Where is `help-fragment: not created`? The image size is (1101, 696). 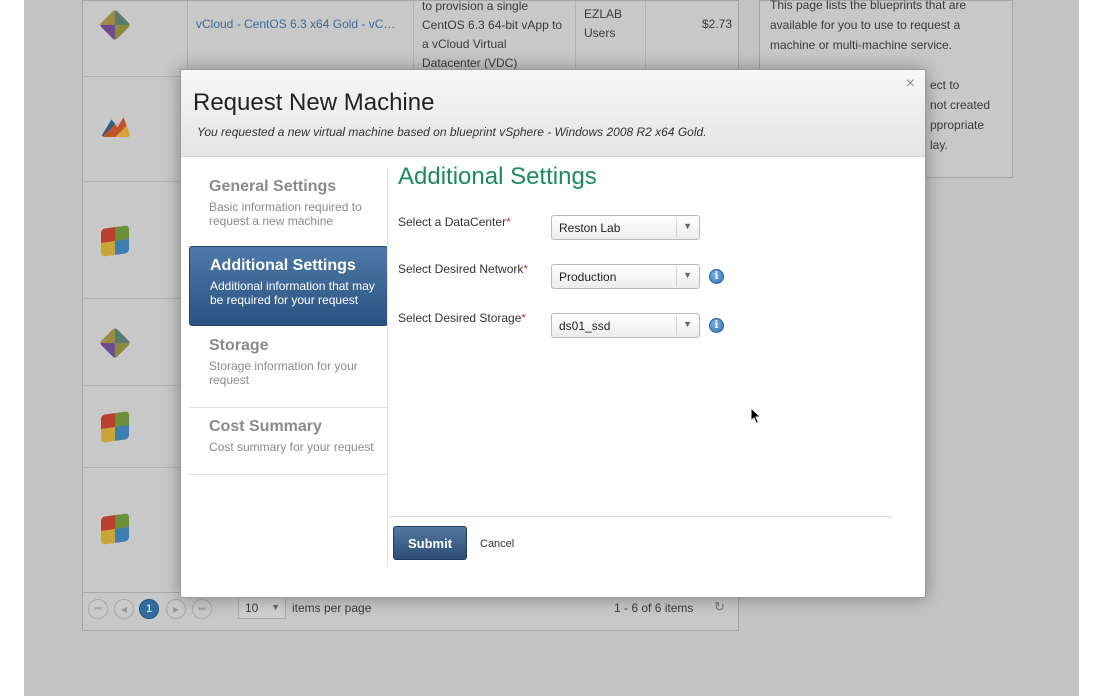 help-fragment: not created is located at coordinates (960, 105).